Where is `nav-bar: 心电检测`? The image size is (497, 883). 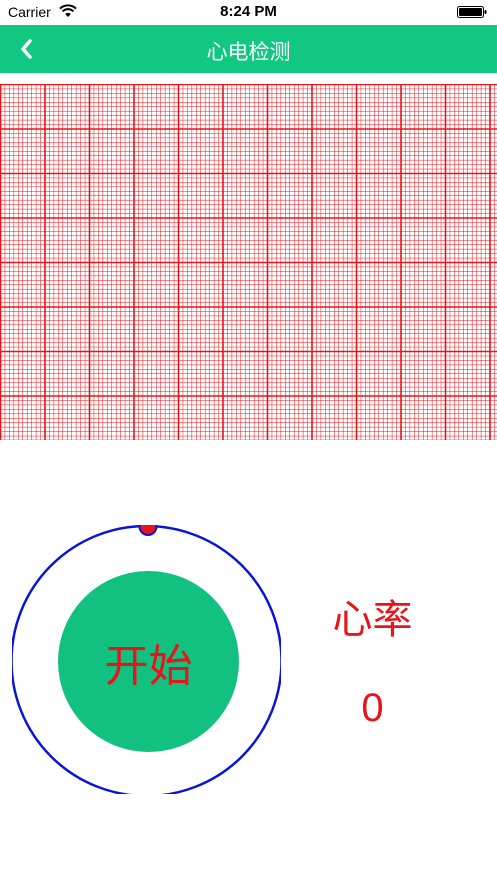 nav-bar: 心电检测 is located at coordinates (248, 49).